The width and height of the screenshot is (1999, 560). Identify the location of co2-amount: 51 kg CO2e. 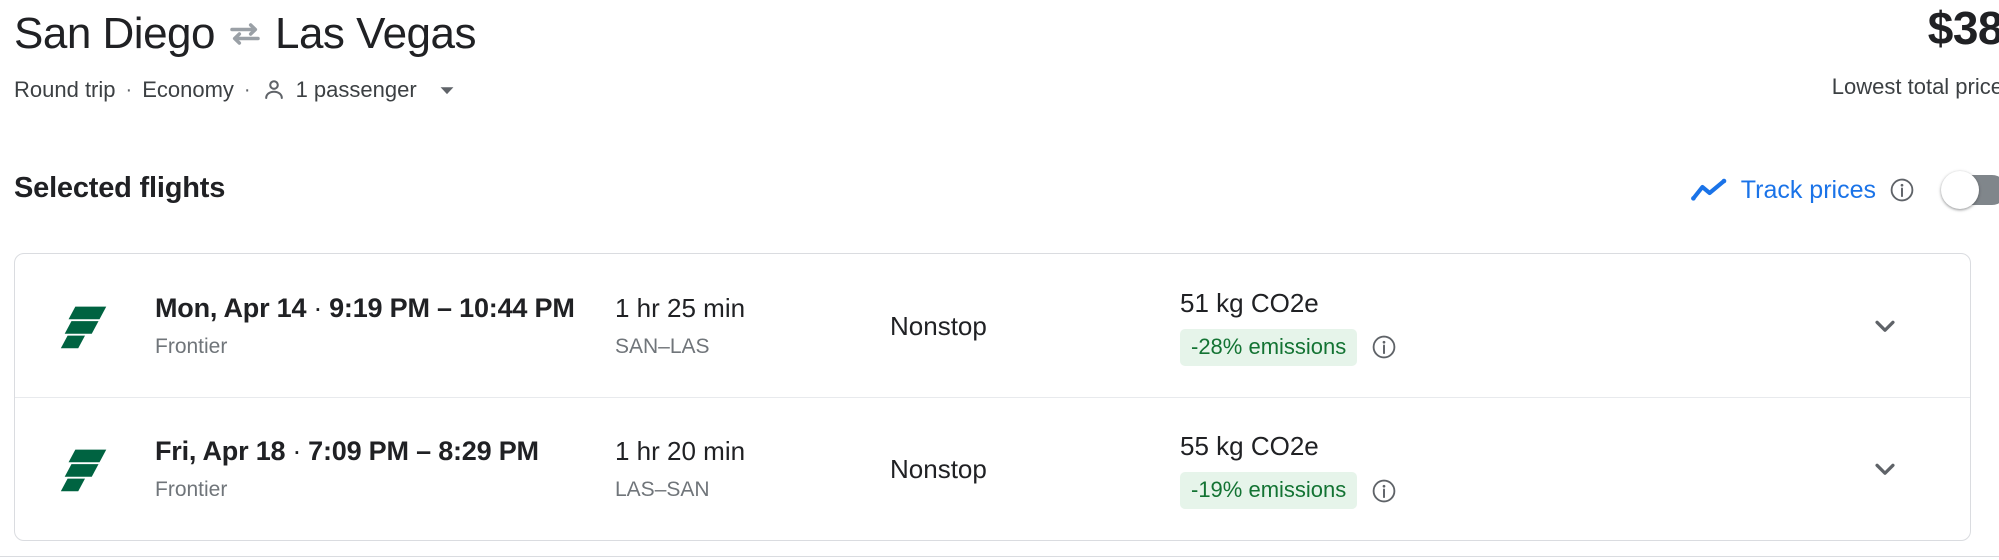
(1249, 302).